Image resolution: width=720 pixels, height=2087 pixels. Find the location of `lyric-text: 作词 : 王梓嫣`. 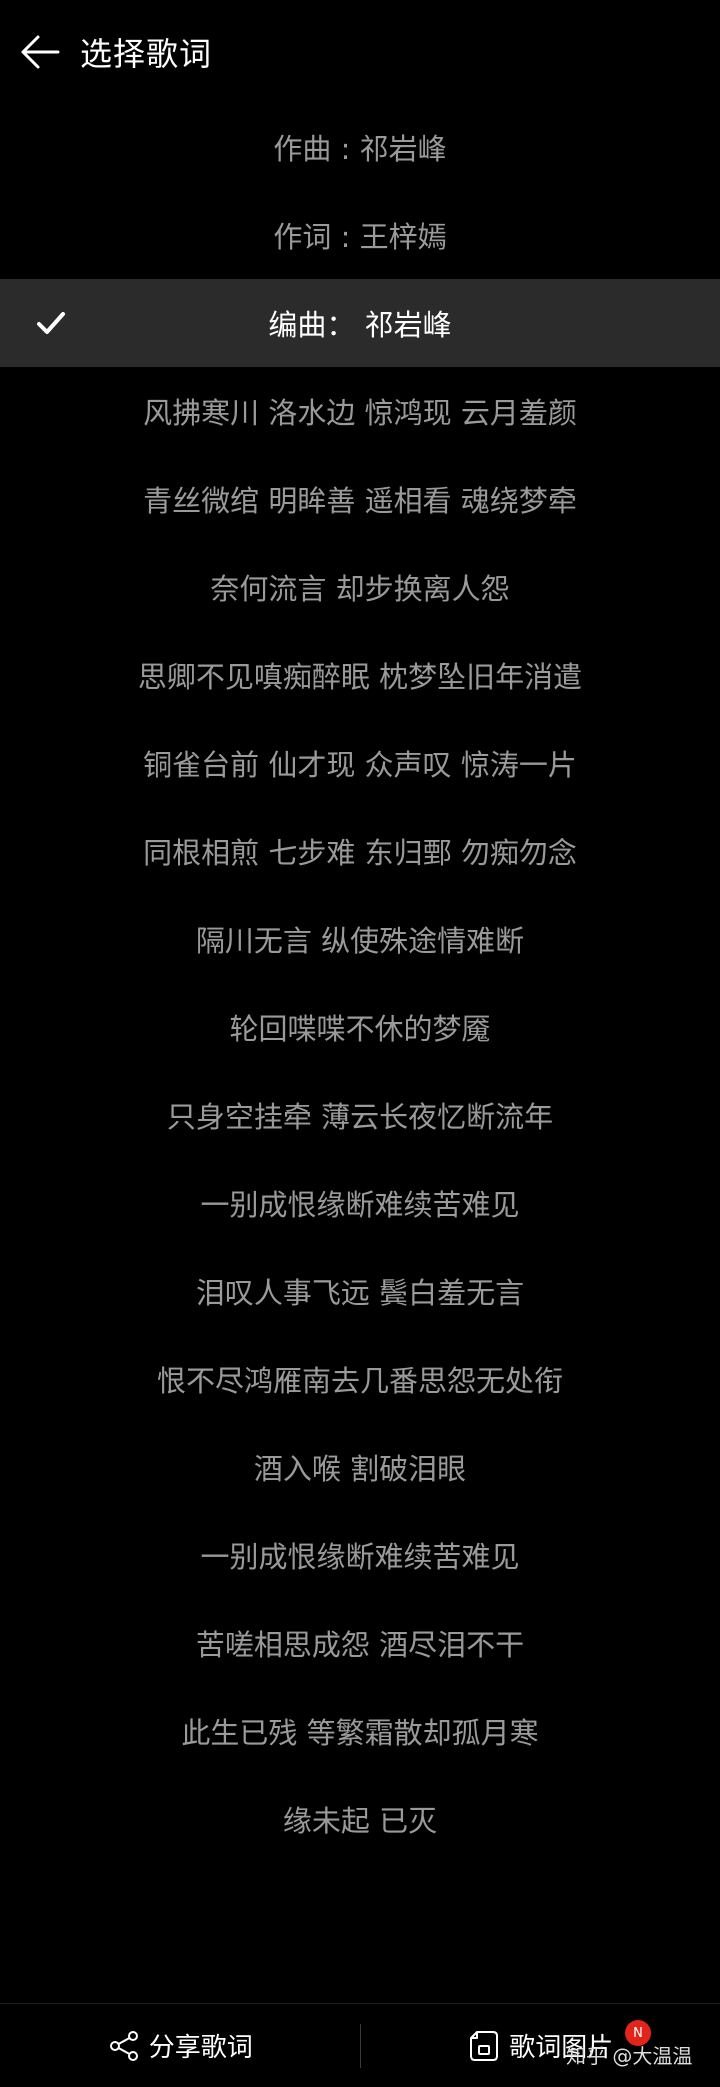

lyric-text: 作词 : 王梓嫣 is located at coordinates (360, 237).